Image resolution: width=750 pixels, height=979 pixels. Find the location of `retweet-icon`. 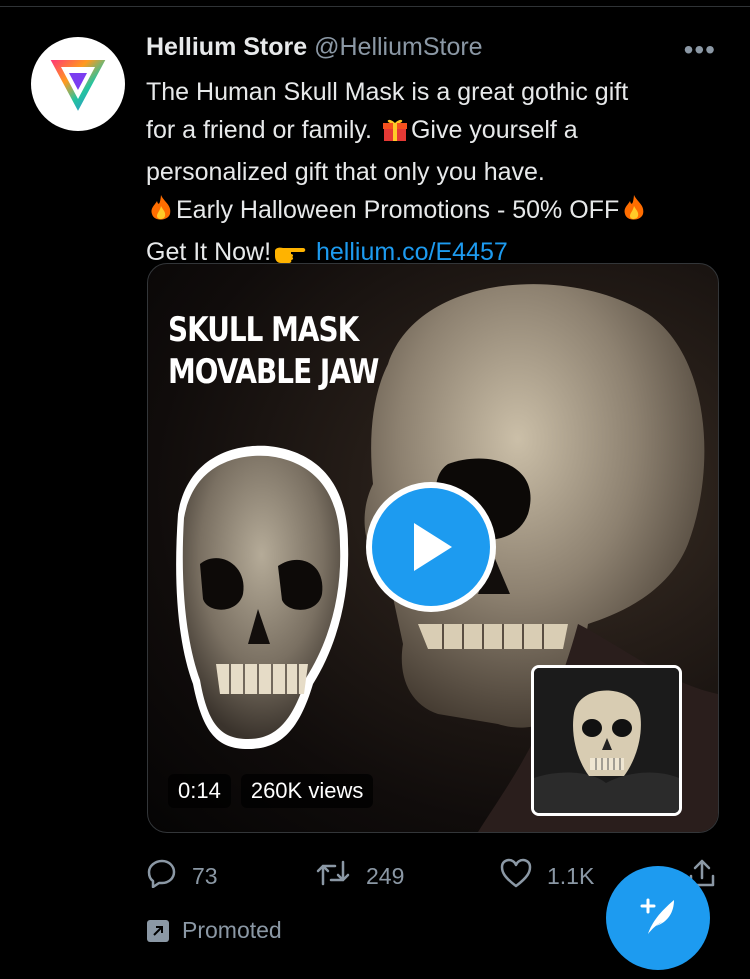

retweet-icon is located at coordinates (333, 876).